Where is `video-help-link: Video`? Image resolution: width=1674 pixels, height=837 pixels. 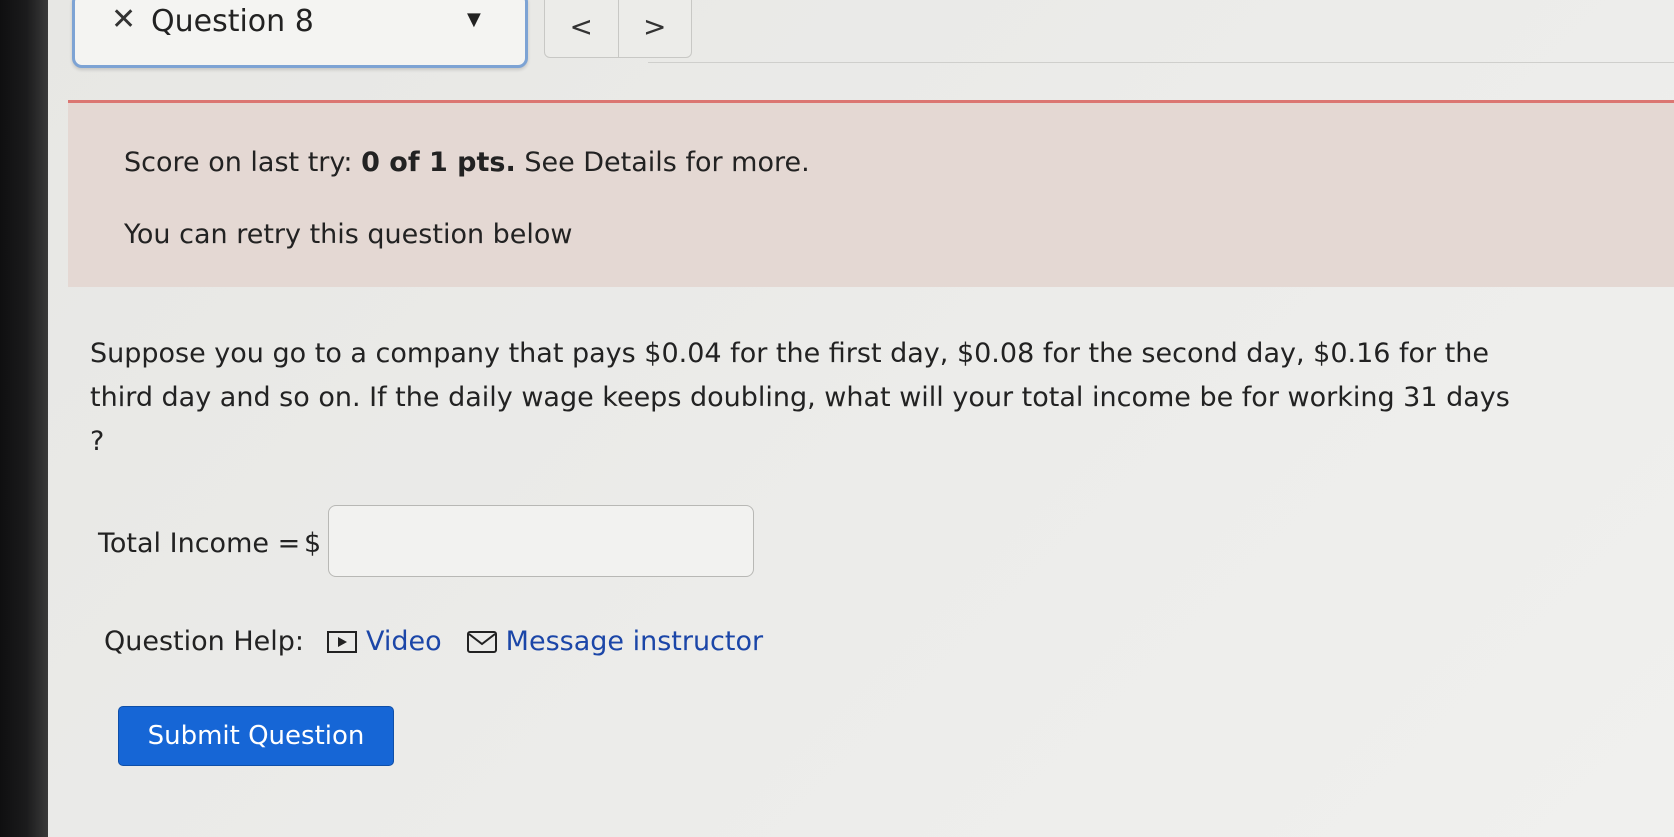 video-help-link: Video is located at coordinates (384, 641).